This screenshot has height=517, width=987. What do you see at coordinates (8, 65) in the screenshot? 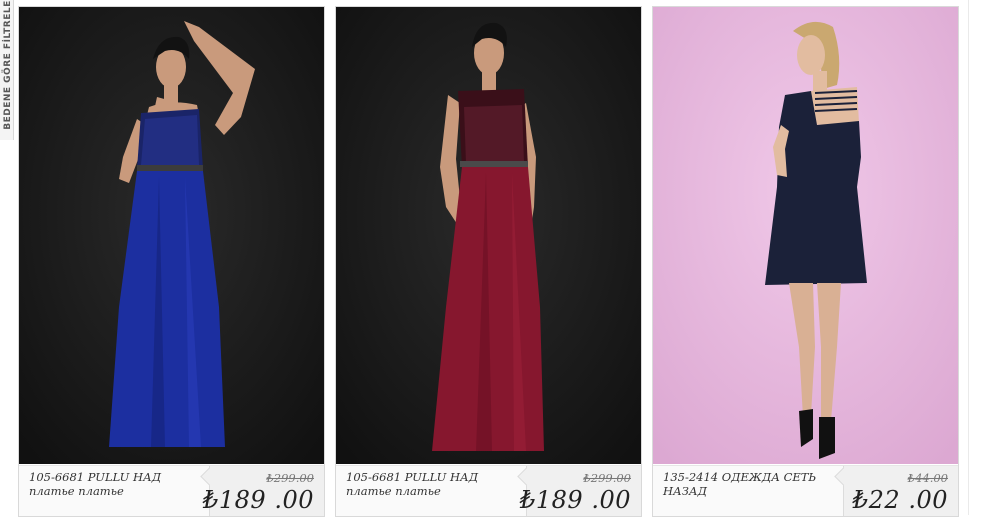
I see `filter-by-size-label: BEDENE GÖRE FİLTRELE` at bounding box center [8, 65].